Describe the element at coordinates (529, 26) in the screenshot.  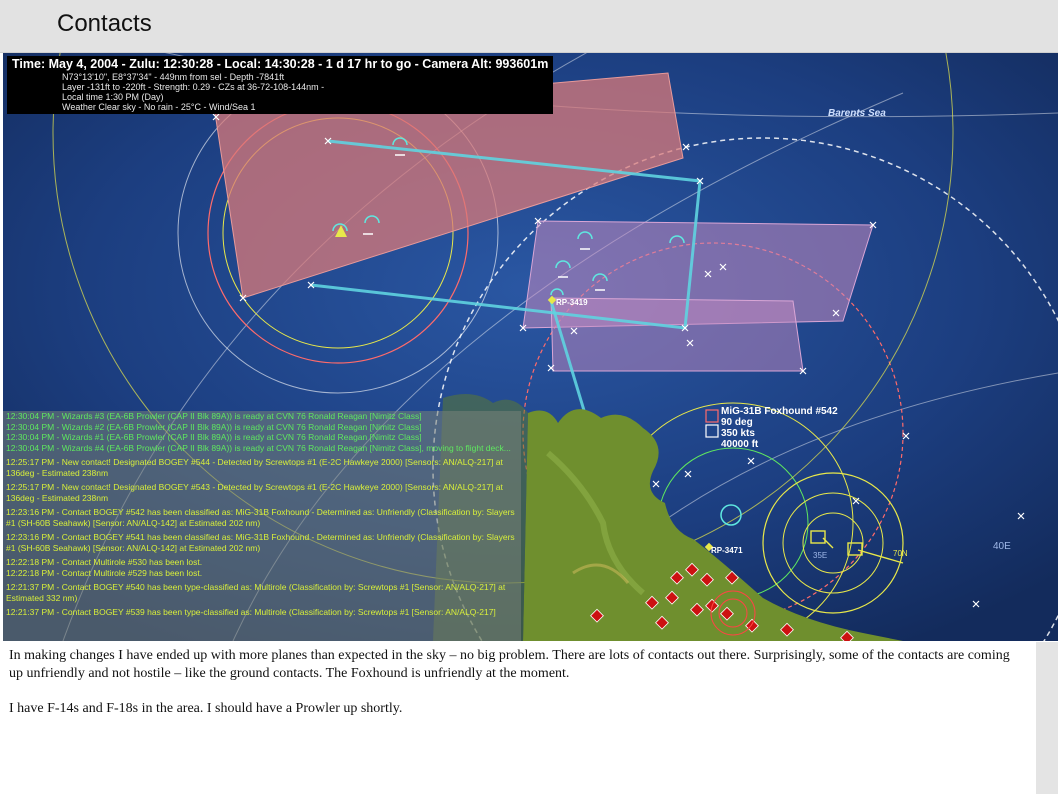
I see `page-header: Contacts` at that location.